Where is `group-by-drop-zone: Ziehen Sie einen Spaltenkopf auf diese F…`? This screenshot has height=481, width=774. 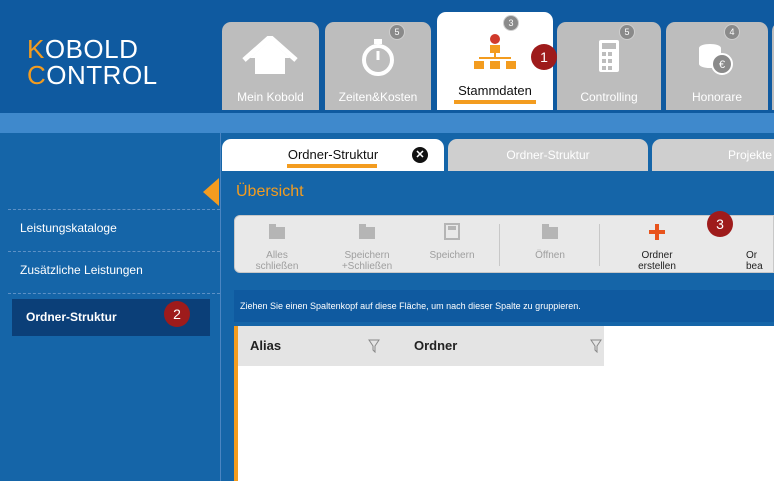 group-by-drop-zone: Ziehen Sie einen Spaltenkopf auf diese F… is located at coordinates (504, 306).